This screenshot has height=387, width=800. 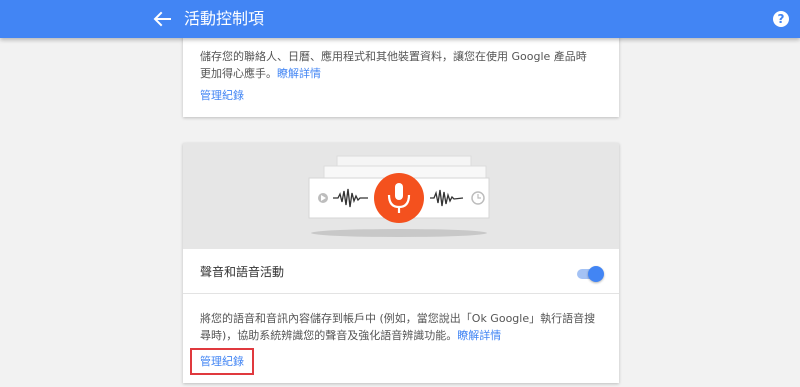 What do you see at coordinates (242, 272) in the screenshot?
I see `voice-activity-title: 聲音和語音活動` at bounding box center [242, 272].